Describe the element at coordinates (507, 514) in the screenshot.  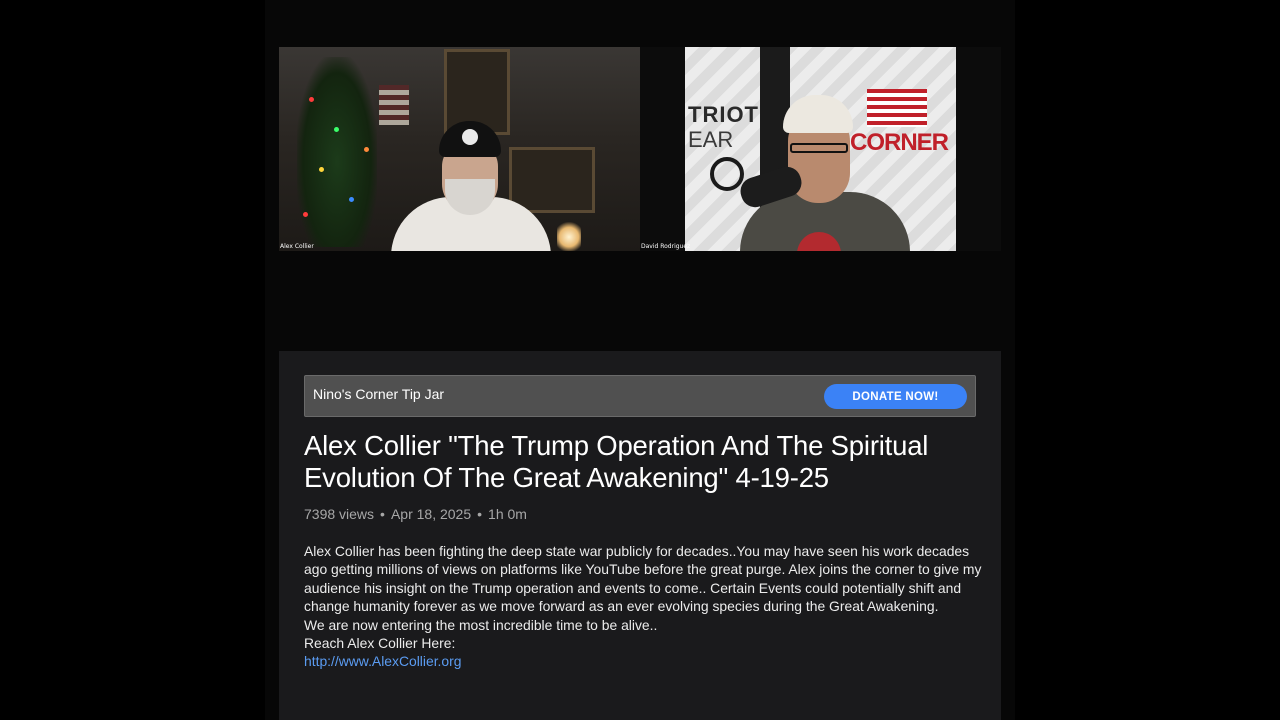
I see `video-duration: 1h 0m` at that location.